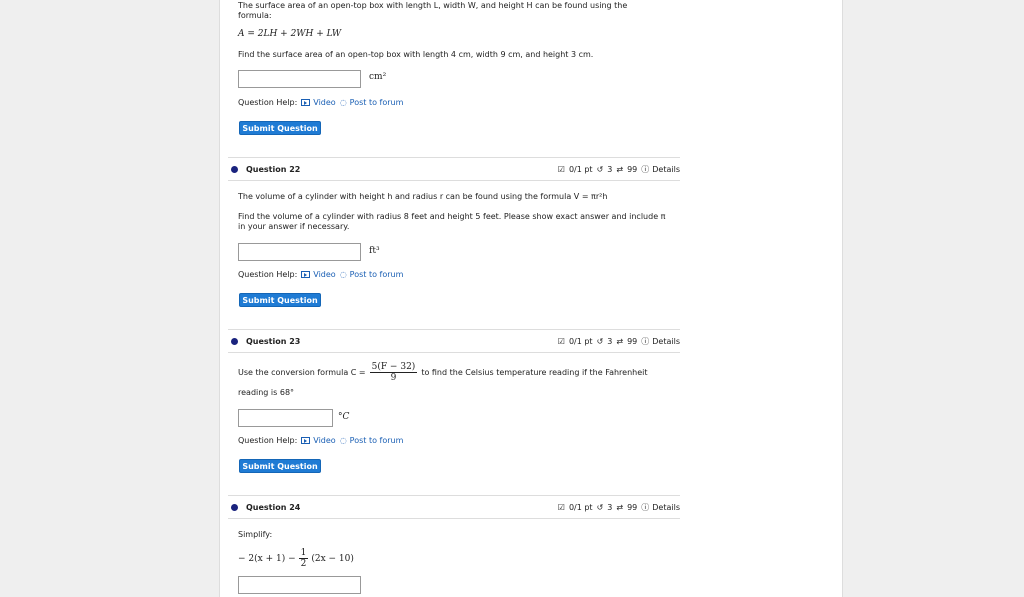  Describe the element at coordinates (374, 251) in the screenshot. I see `q22-unit: ft³` at that location.